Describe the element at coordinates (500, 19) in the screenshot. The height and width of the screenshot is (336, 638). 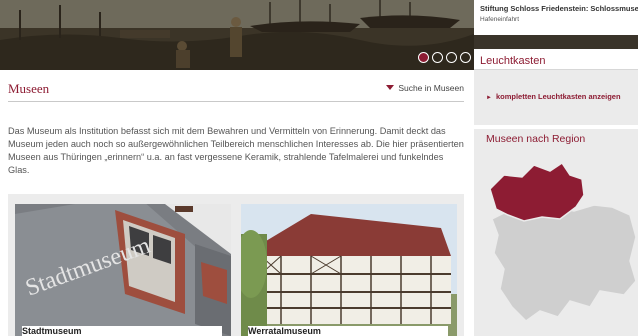
I see `hero-caption-subtitle: Hafeneinfahrt` at that location.